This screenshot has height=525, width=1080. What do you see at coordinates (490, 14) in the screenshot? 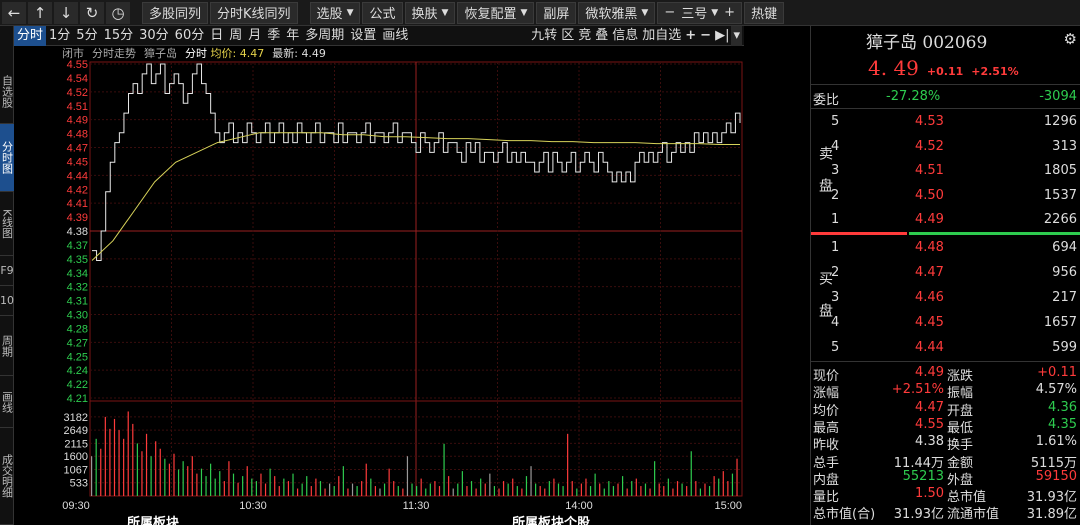
I see `restore-config-label: 恢复配置` at bounding box center [490, 14].